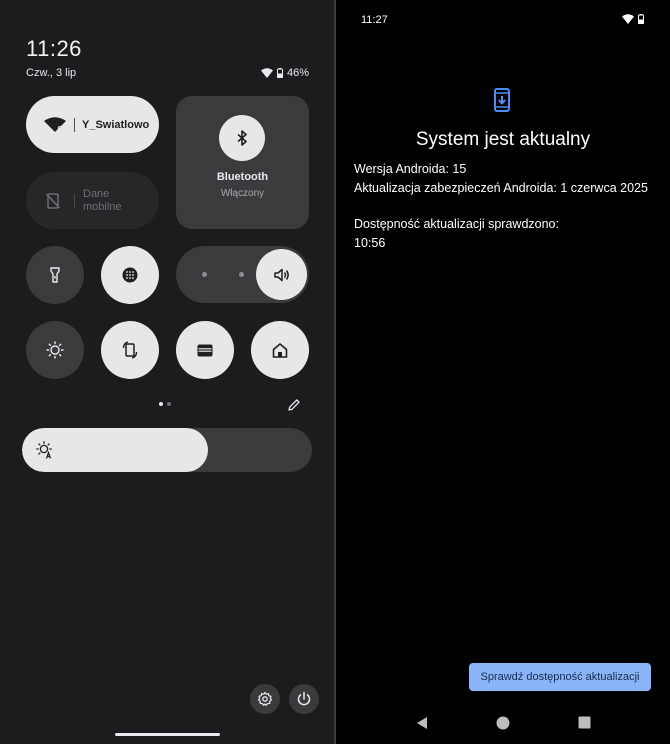 The height and width of the screenshot is (744, 670). I want to click on mobile-data-label: Dane mobilne, so click(102, 200).